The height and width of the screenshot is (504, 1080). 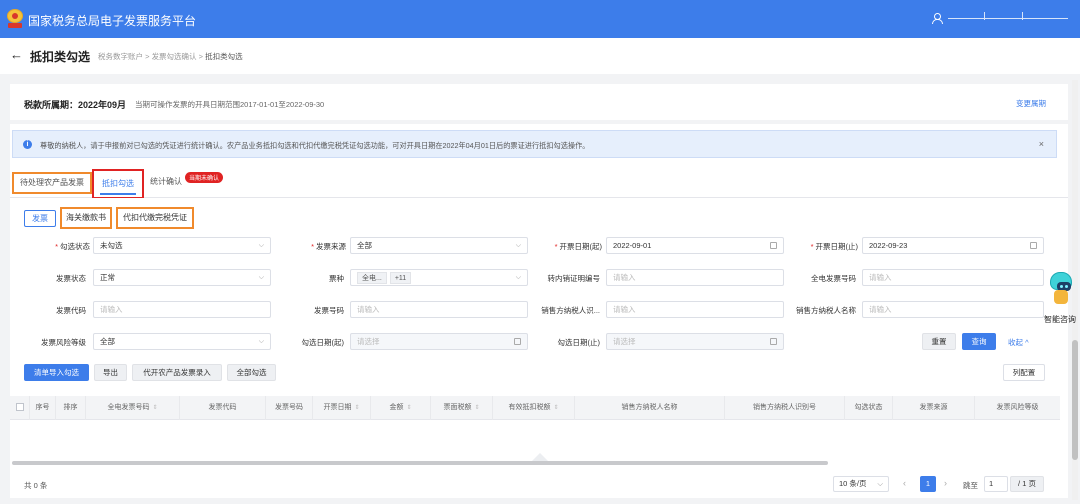 I want to click on invoice-type-label: 票种, so click(x=336, y=278).